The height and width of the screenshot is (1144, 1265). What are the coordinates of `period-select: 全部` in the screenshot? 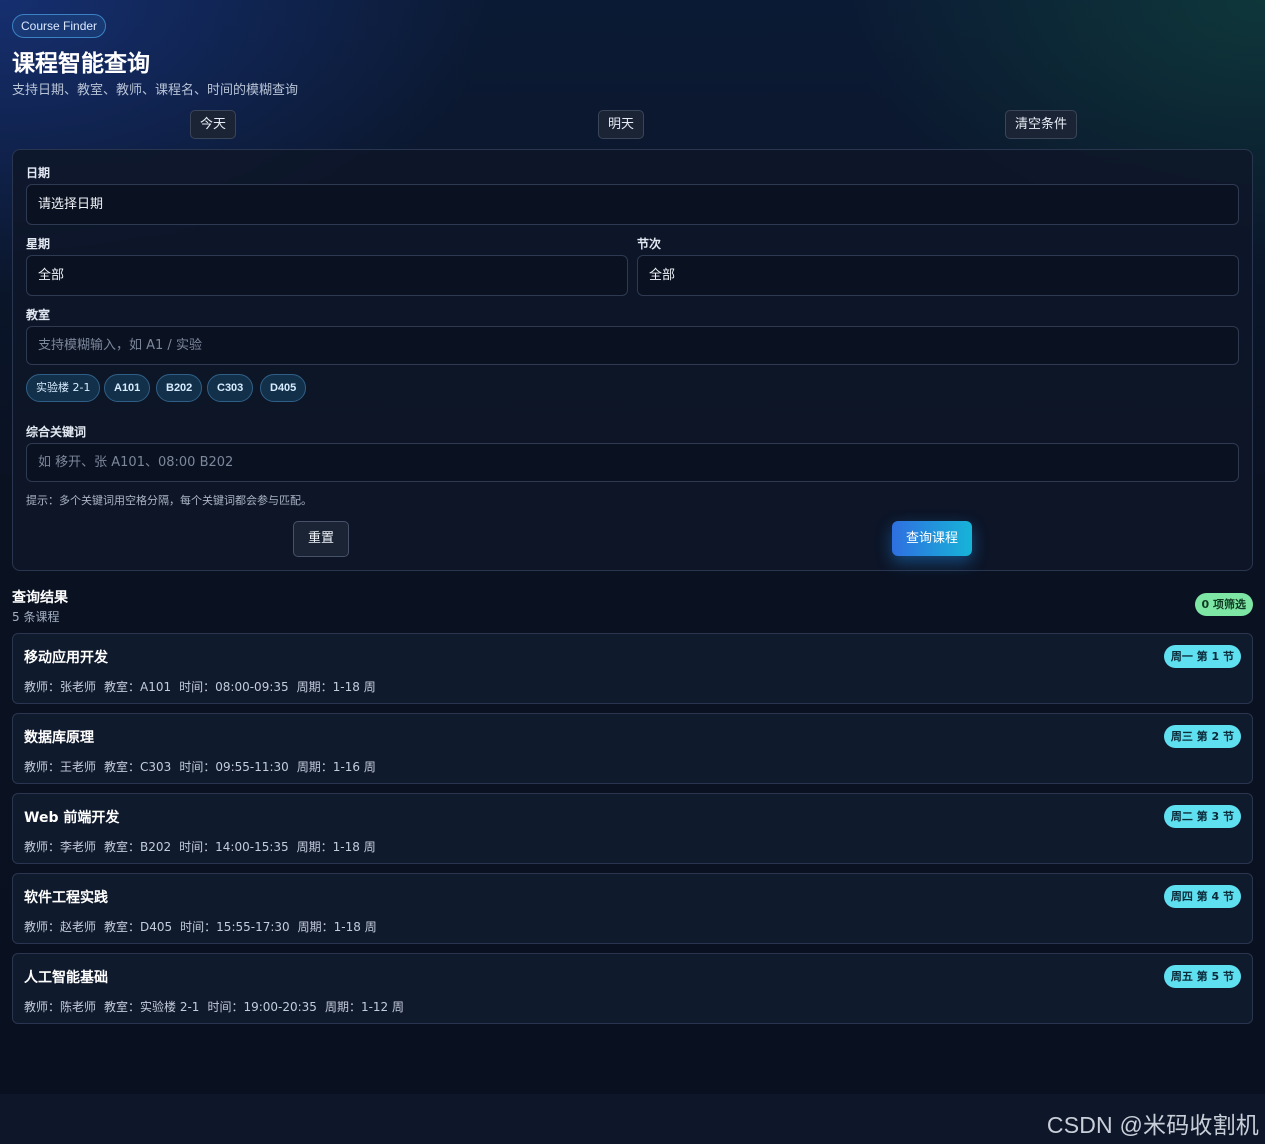 It's located at (938, 275).